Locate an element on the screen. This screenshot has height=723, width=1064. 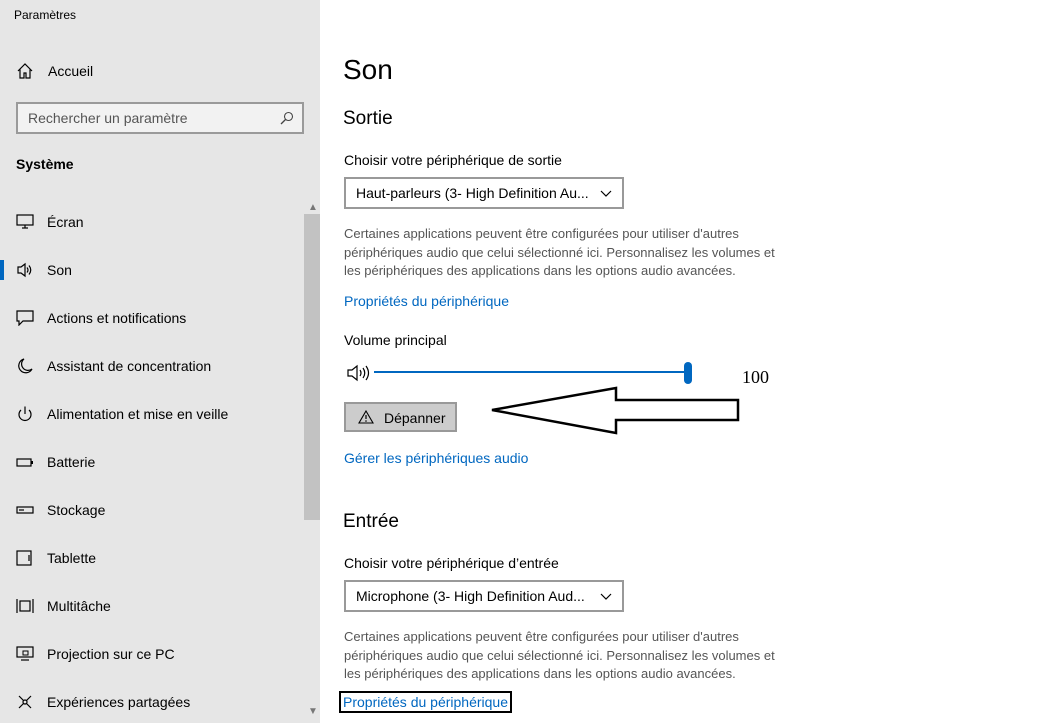
output-properties-link: Propriétés du périphérique is located at coordinates (426, 301).